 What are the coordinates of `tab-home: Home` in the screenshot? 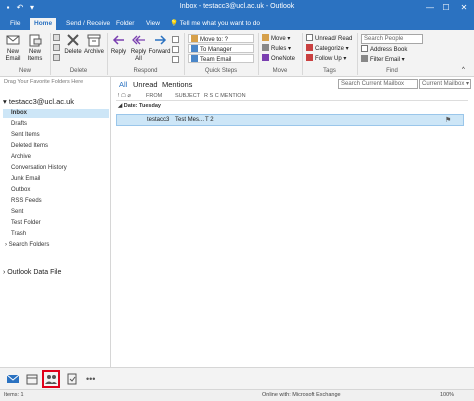 It's located at (43, 24).